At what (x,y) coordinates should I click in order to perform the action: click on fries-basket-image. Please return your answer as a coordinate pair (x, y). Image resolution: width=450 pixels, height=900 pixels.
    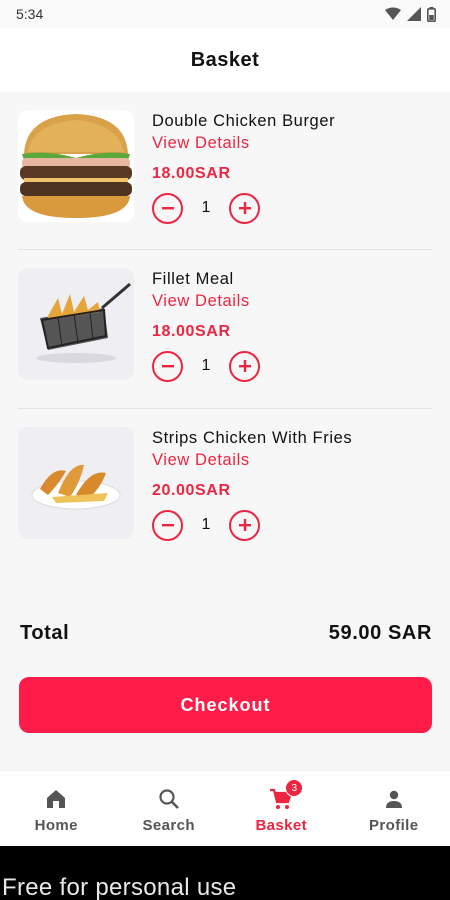
    Looking at the image, I should click on (76, 324).